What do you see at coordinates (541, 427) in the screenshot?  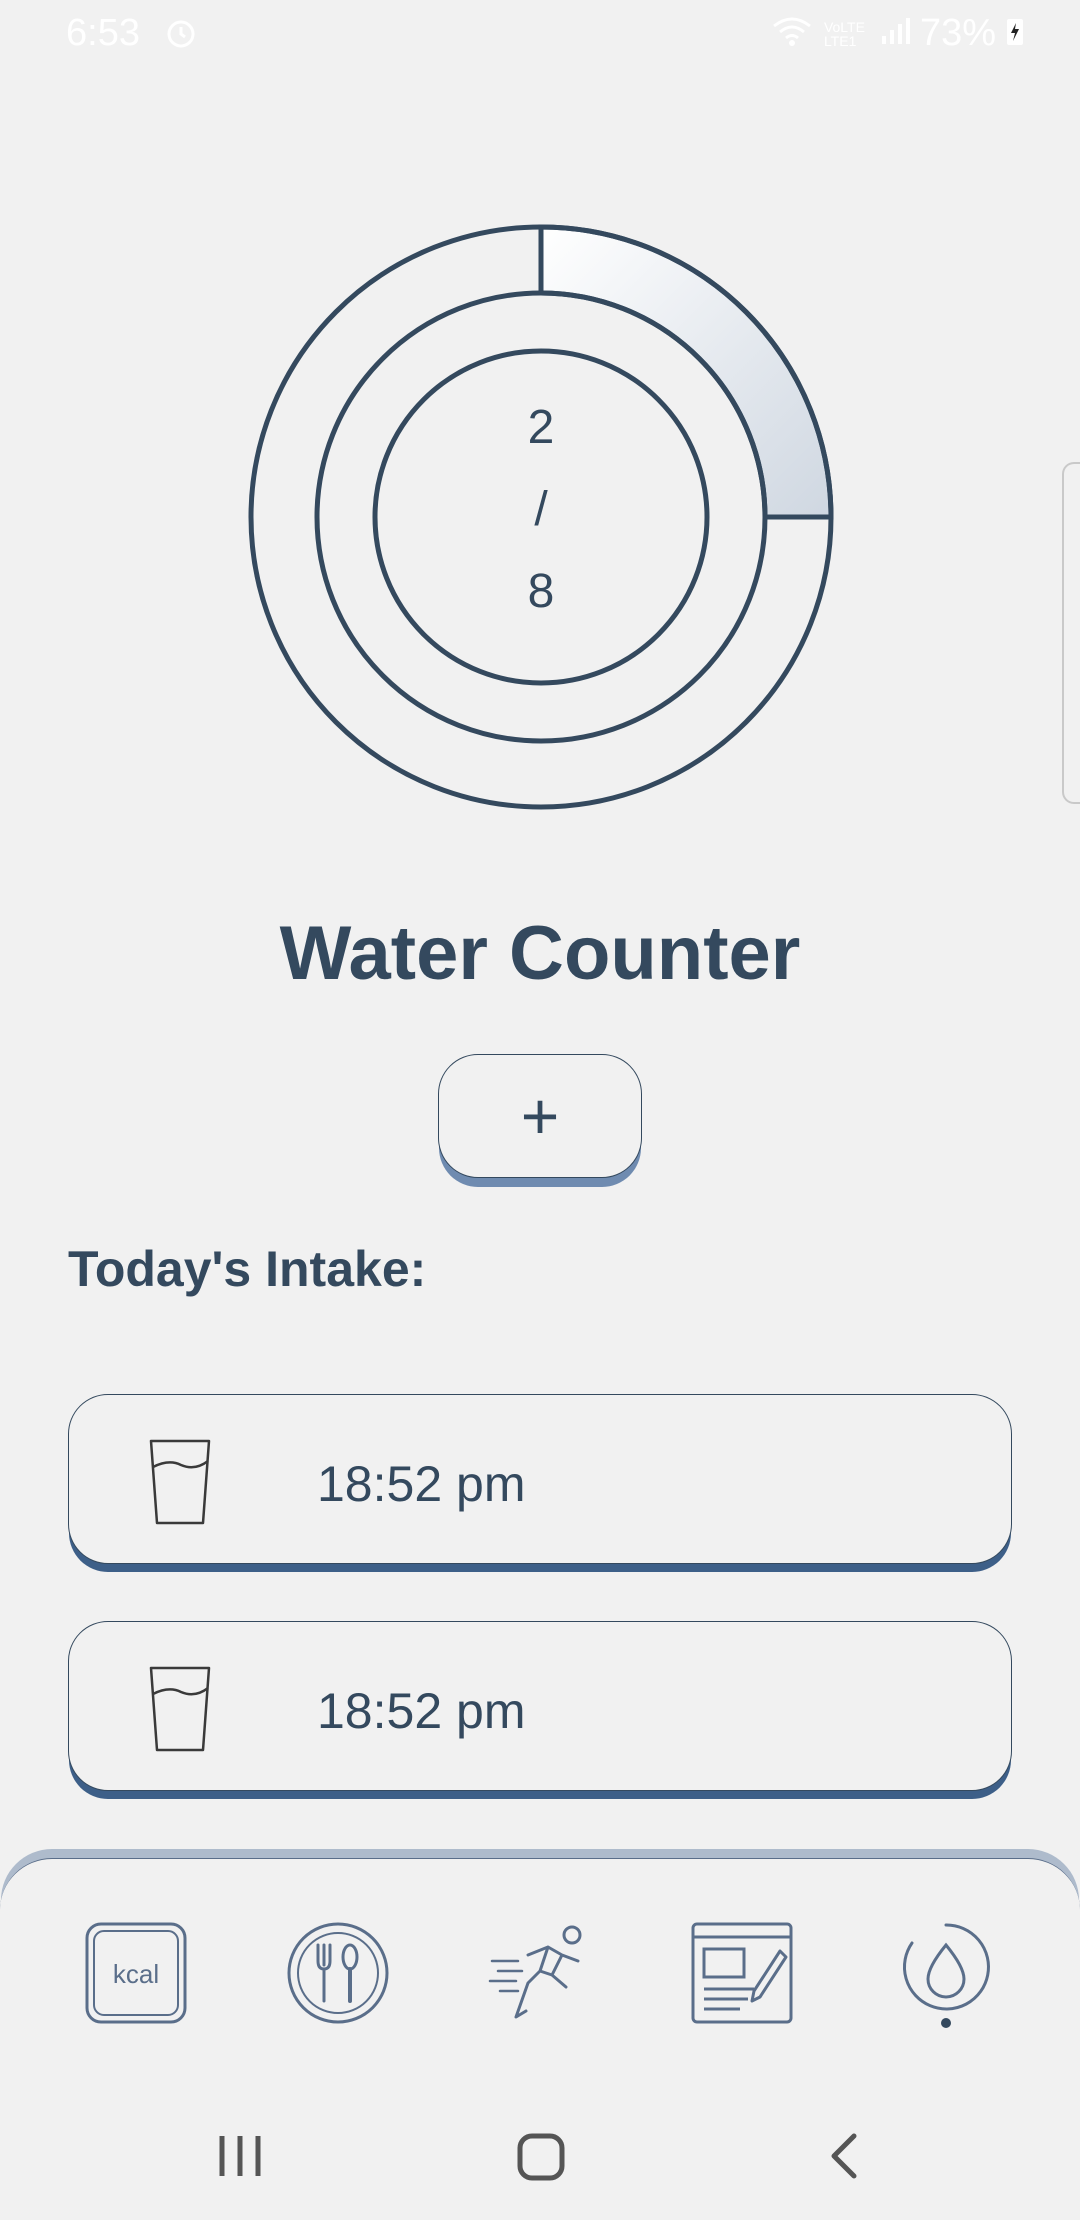 I see `progress-current: 2` at bounding box center [541, 427].